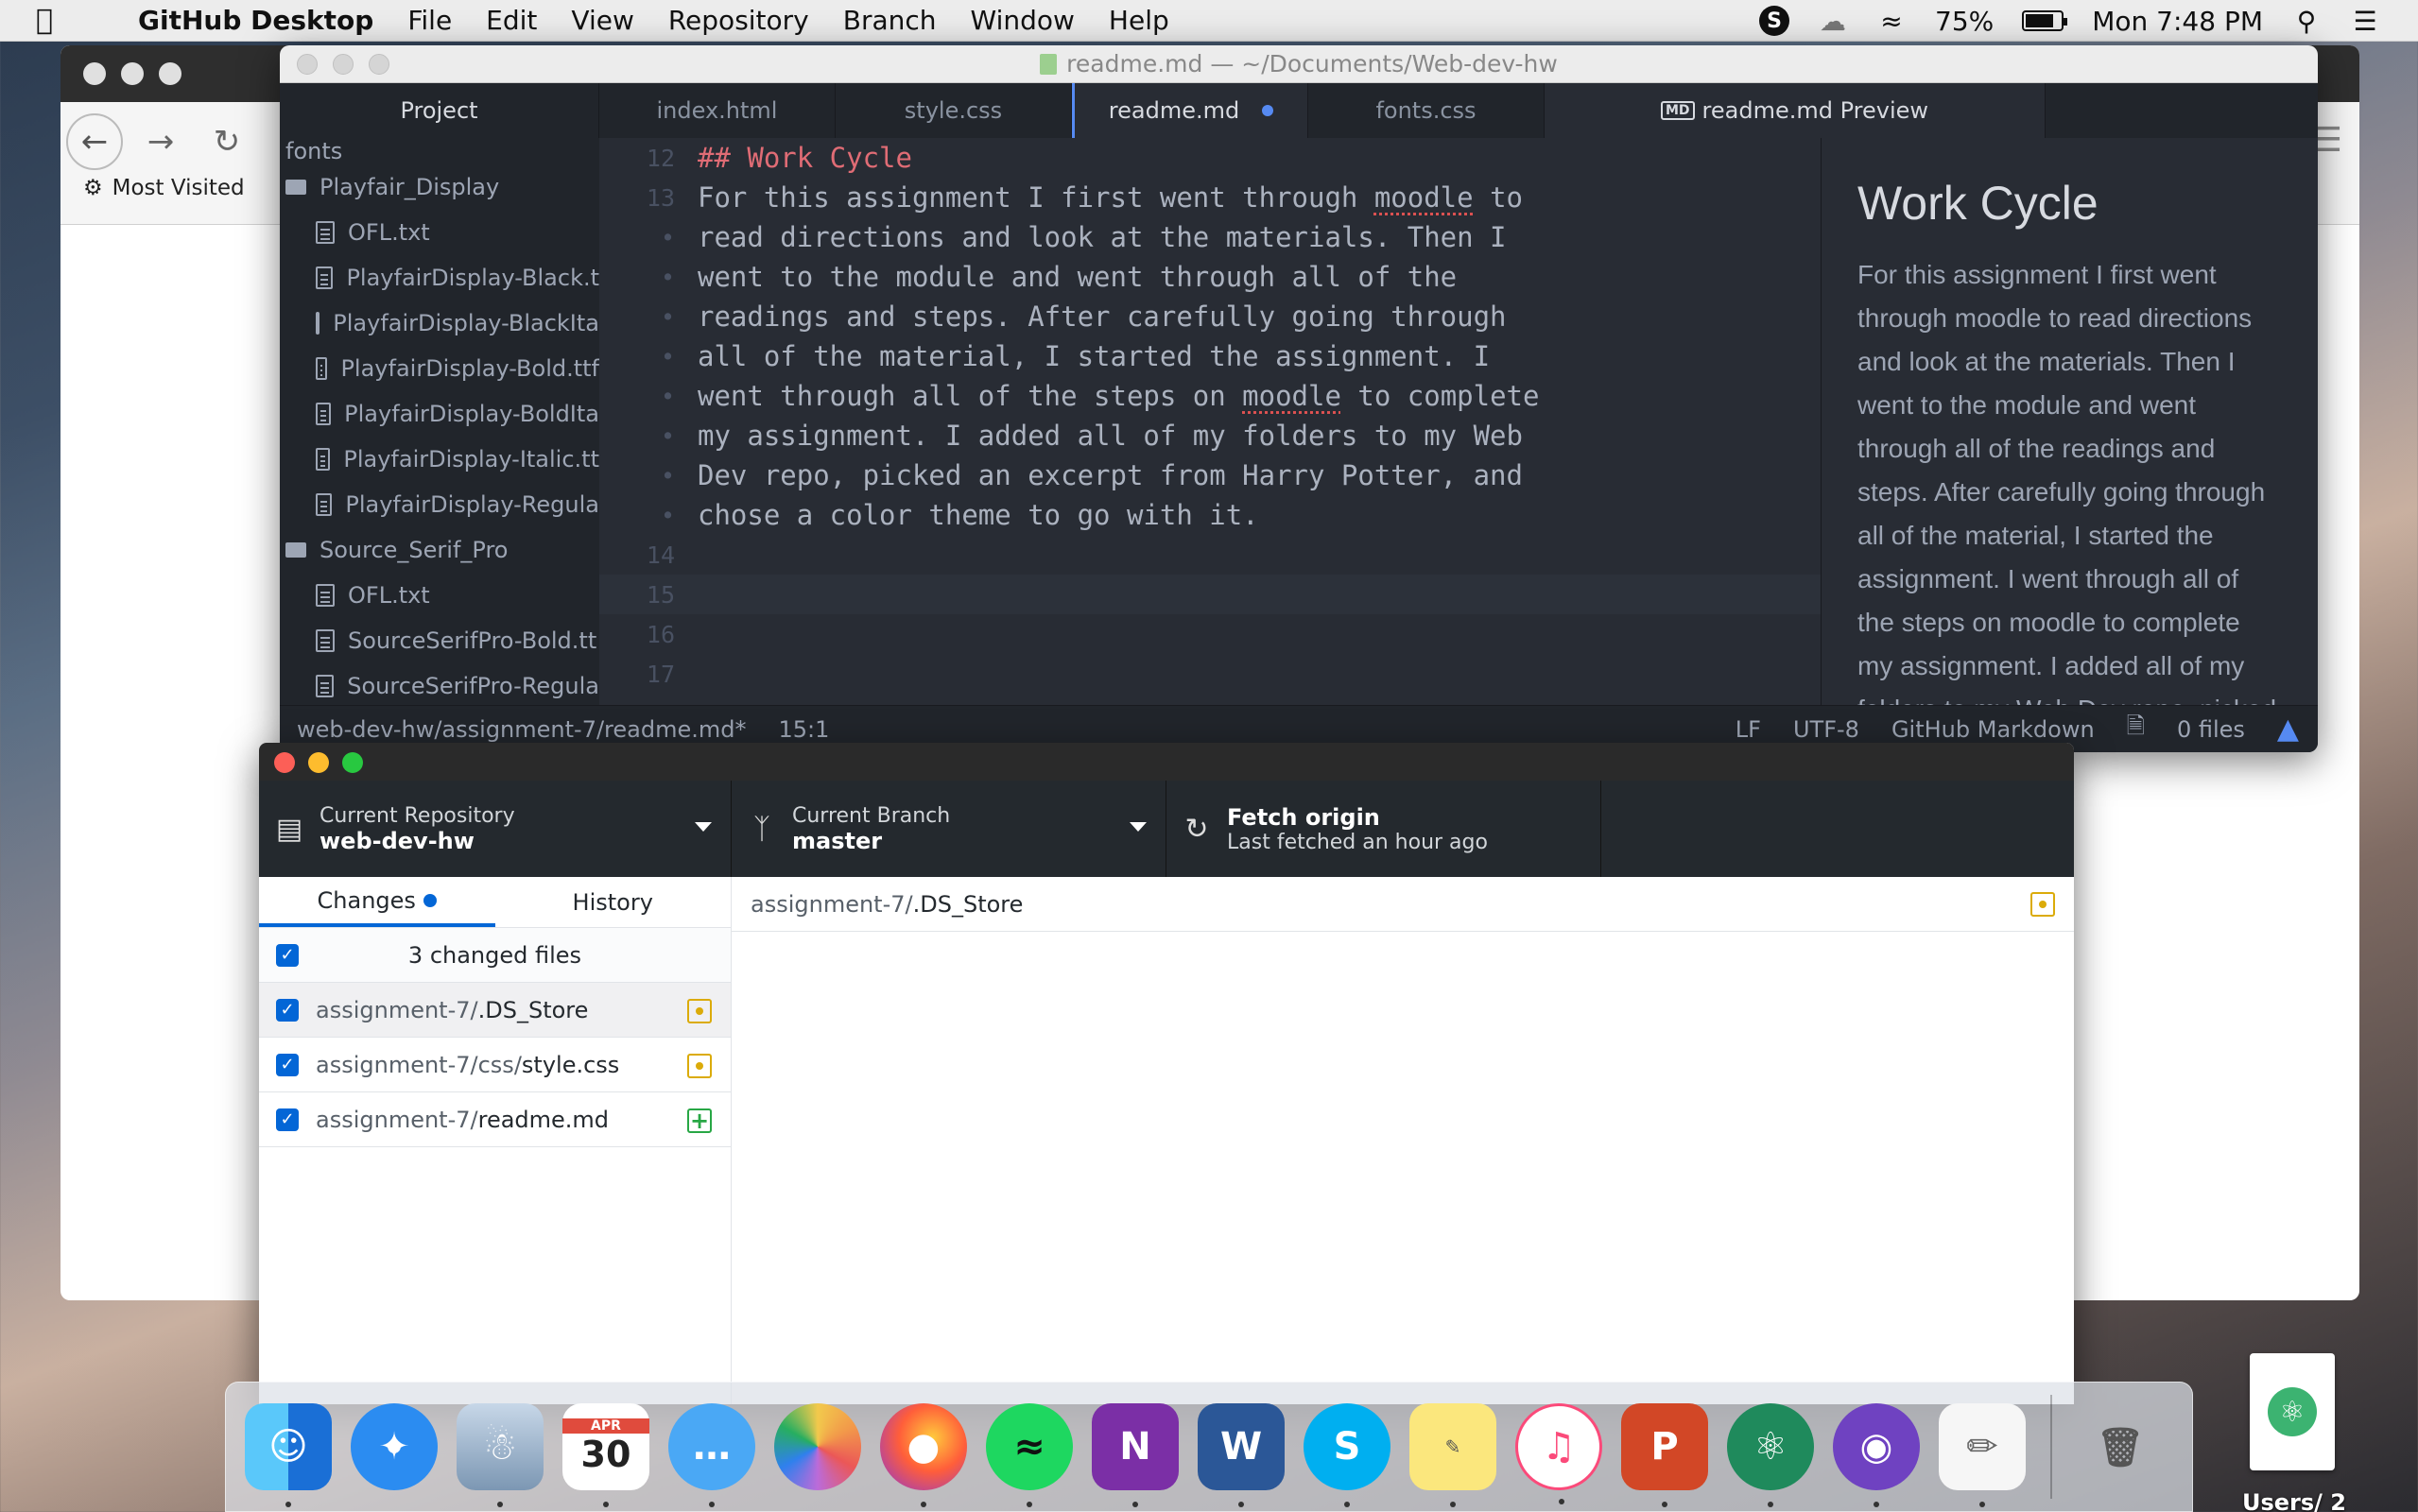  I want to click on finder-app-icon: ☺, so click(288, 1455).